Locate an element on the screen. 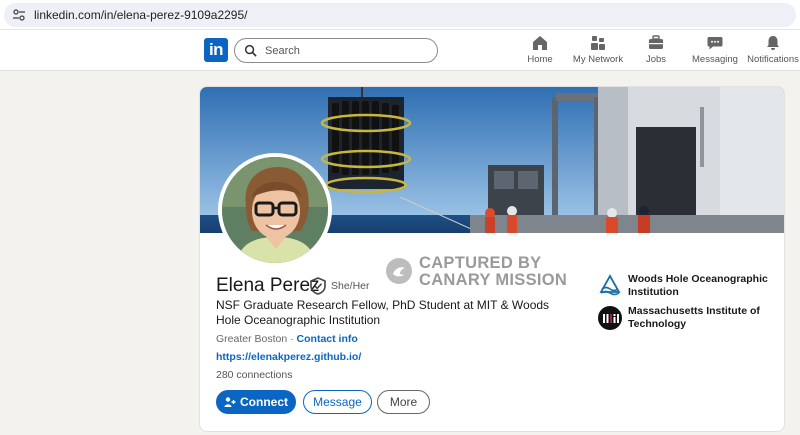  person-plus-icon is located at coordinates (230, 402).